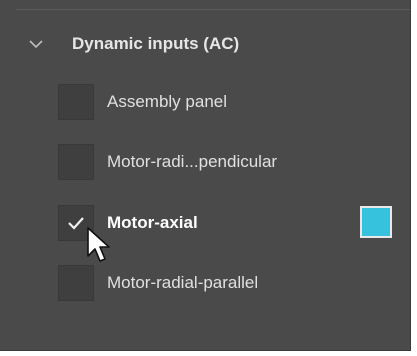  Describe the element at coordinates (156, 43) in the screenshot. I see `section-title: Dynamic inputs (AC)` at that location.